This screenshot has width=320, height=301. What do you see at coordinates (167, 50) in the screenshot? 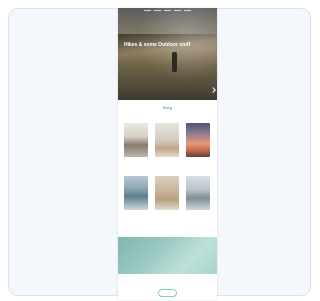
I see `hero-subtitle` at bounding box center [167, 50].